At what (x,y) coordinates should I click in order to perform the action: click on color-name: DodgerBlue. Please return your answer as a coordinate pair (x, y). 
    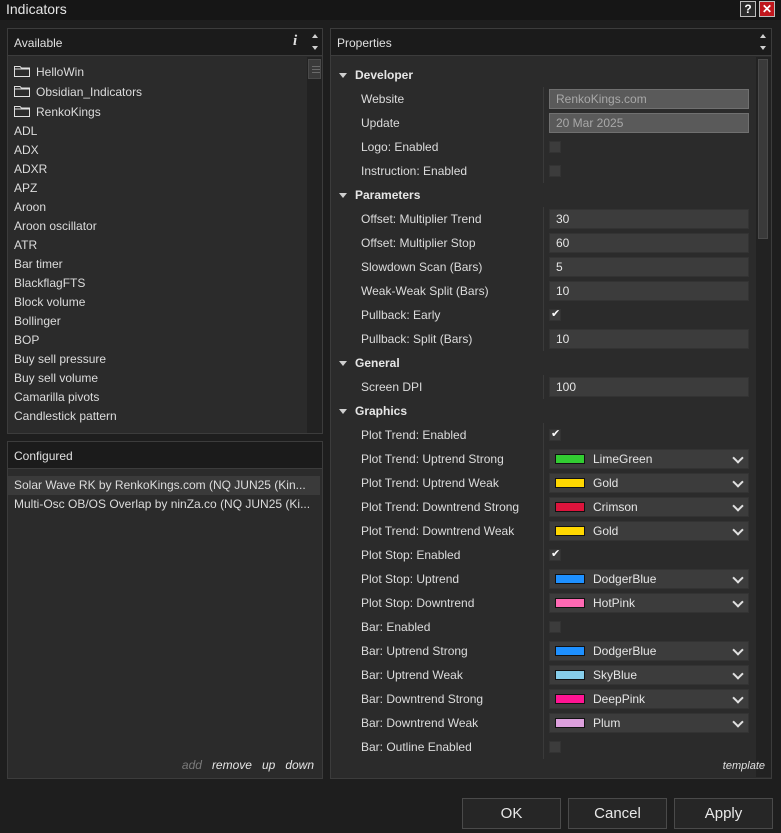
    Looking at the image, I should click on (625, 651).